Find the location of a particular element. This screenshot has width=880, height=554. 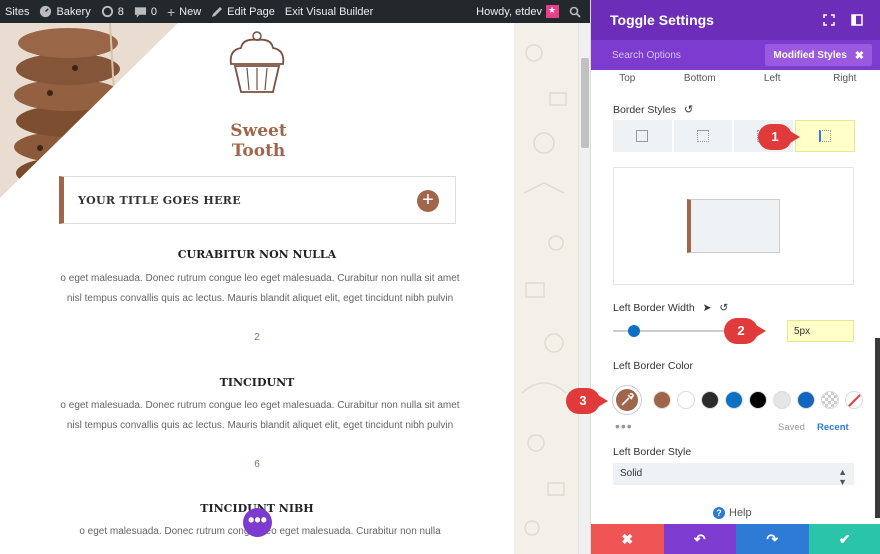

select-arrow-icon: ▲ ▼ is located at coordinates (842, 477).